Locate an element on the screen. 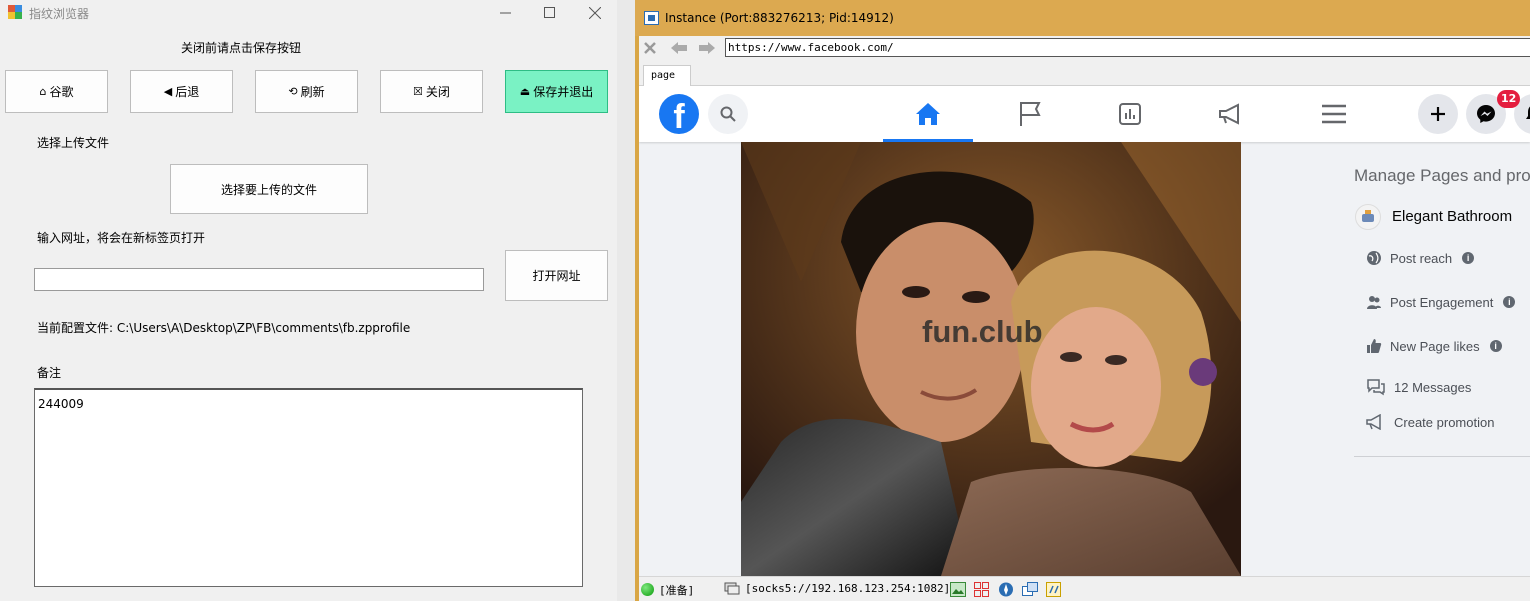 This screenshot has width=1530, height=601. open-url-label: 打开网址 is located at coordinates (556, 276).